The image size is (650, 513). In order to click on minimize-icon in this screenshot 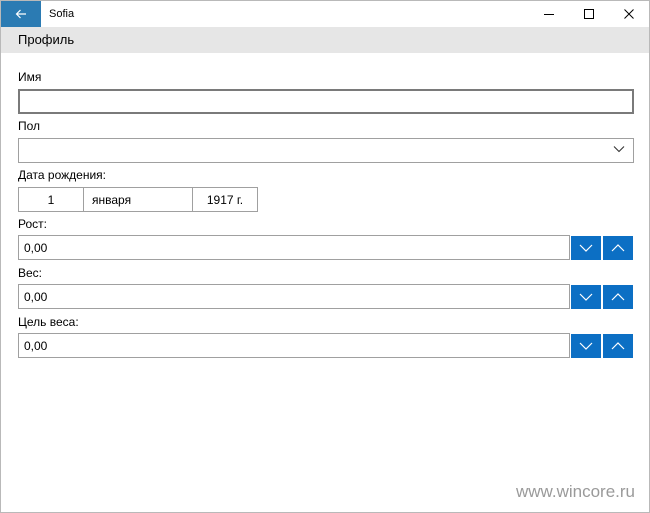, I will do `click(549, 14)`.